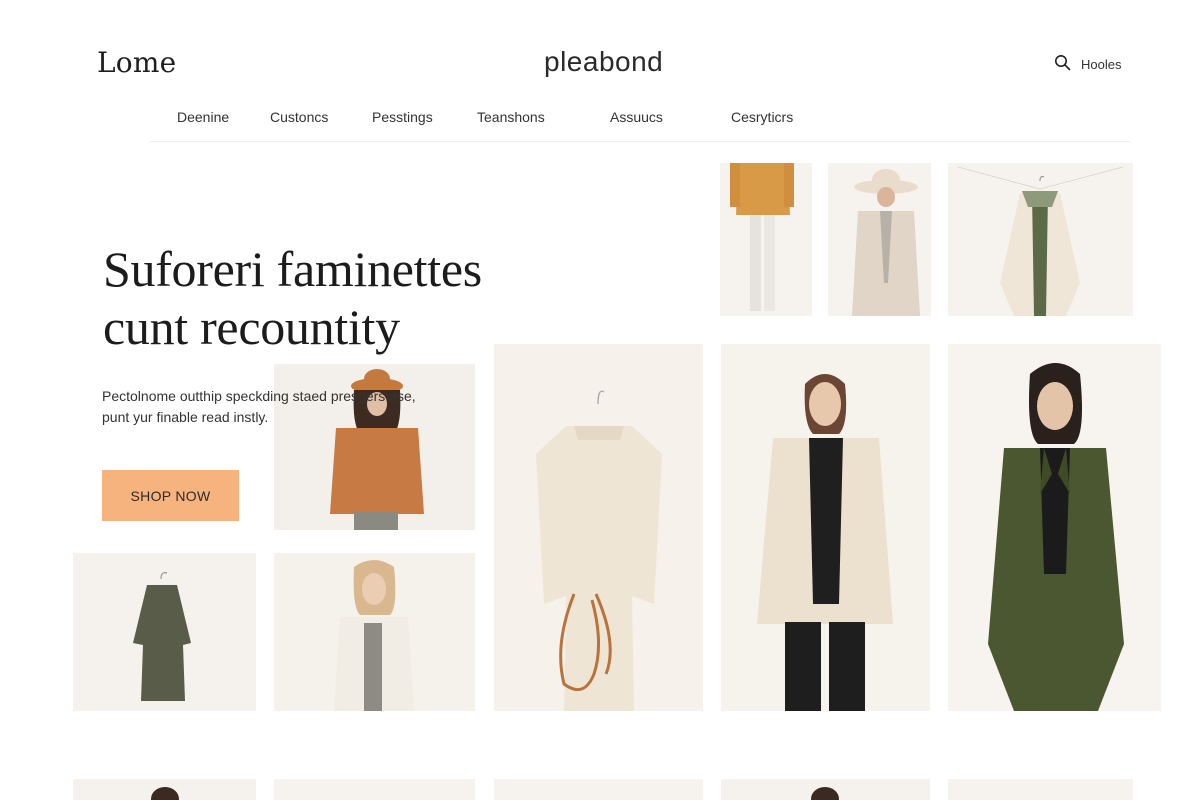 The height and width of the screenshot is (800, 1200). What do you see at coordinates (402, 117) in the screenshot?
I see `nav-item-3: Pesstings` at bounding box center [402, 117].